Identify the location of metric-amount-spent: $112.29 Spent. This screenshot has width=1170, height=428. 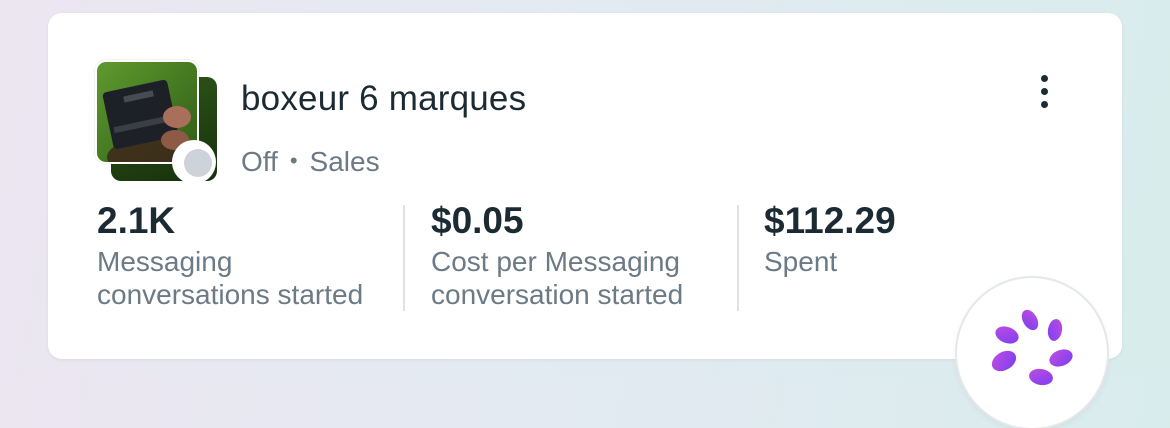
(830, 238).